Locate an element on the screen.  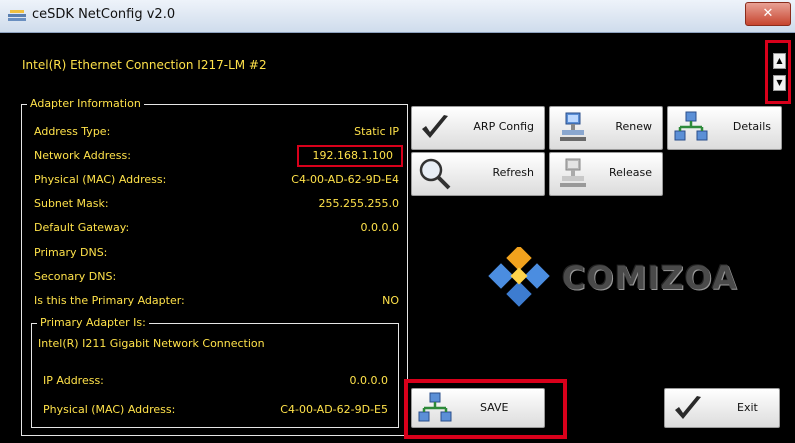
info-value: Static IP is located at coordinates (376, 131).